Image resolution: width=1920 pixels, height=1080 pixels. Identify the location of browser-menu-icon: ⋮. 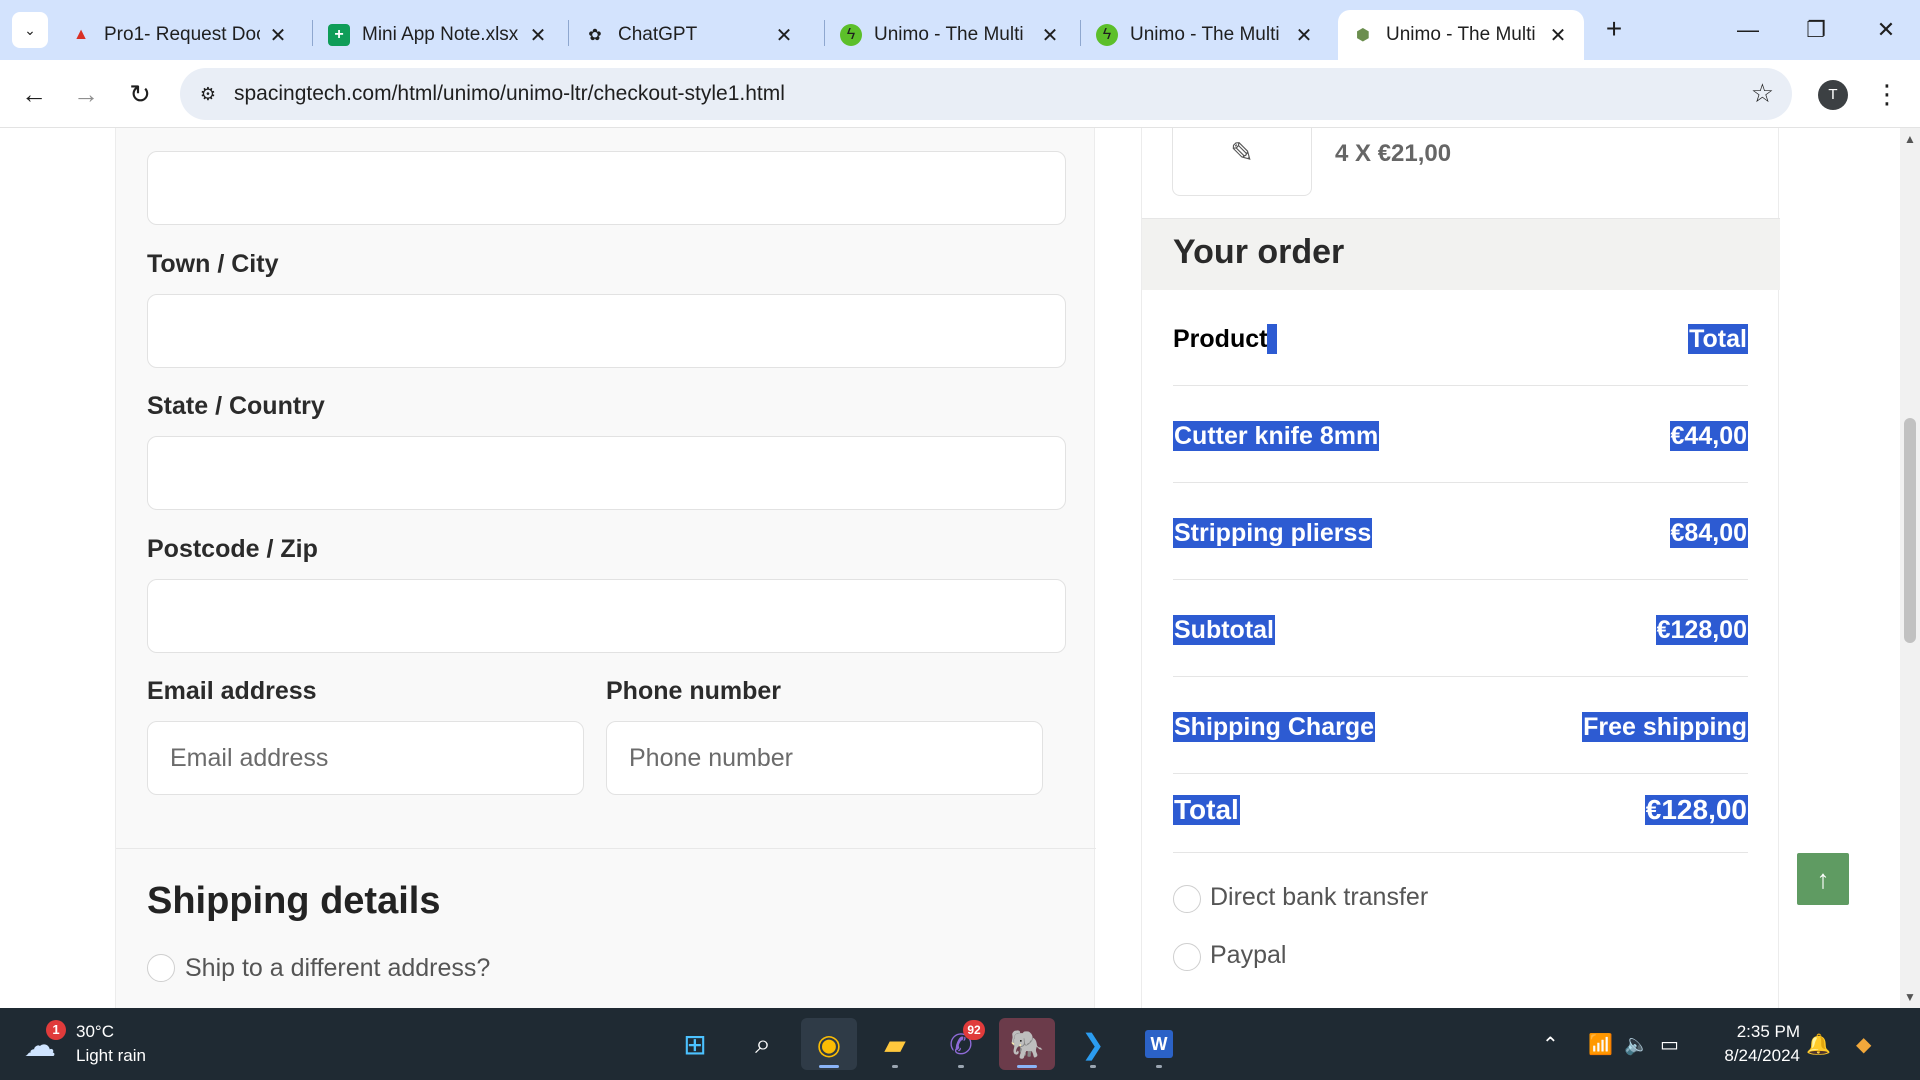
(1887, 94).